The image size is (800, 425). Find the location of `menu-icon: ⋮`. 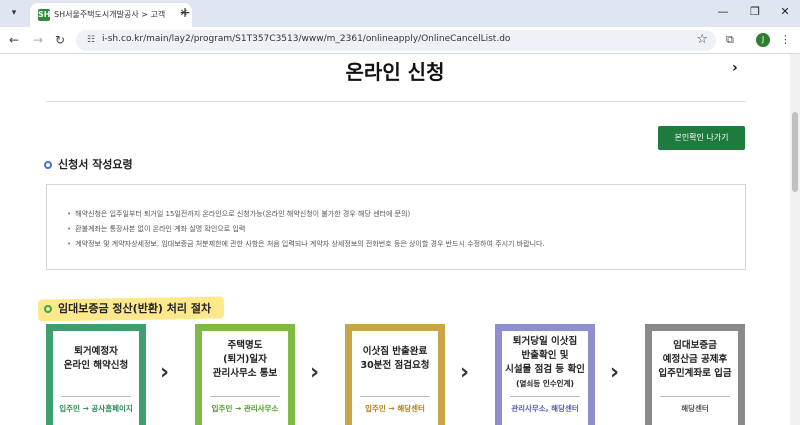

menu-icon: ⋮ is located at coordinates (785, 39).